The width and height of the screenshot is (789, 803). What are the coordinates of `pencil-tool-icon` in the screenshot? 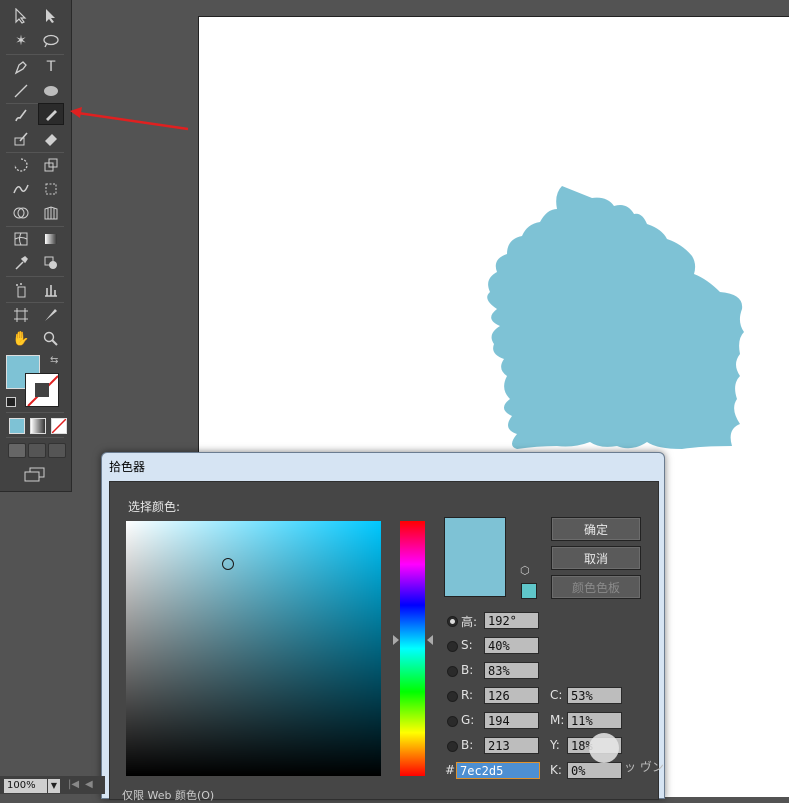 It's located at (51, 114).